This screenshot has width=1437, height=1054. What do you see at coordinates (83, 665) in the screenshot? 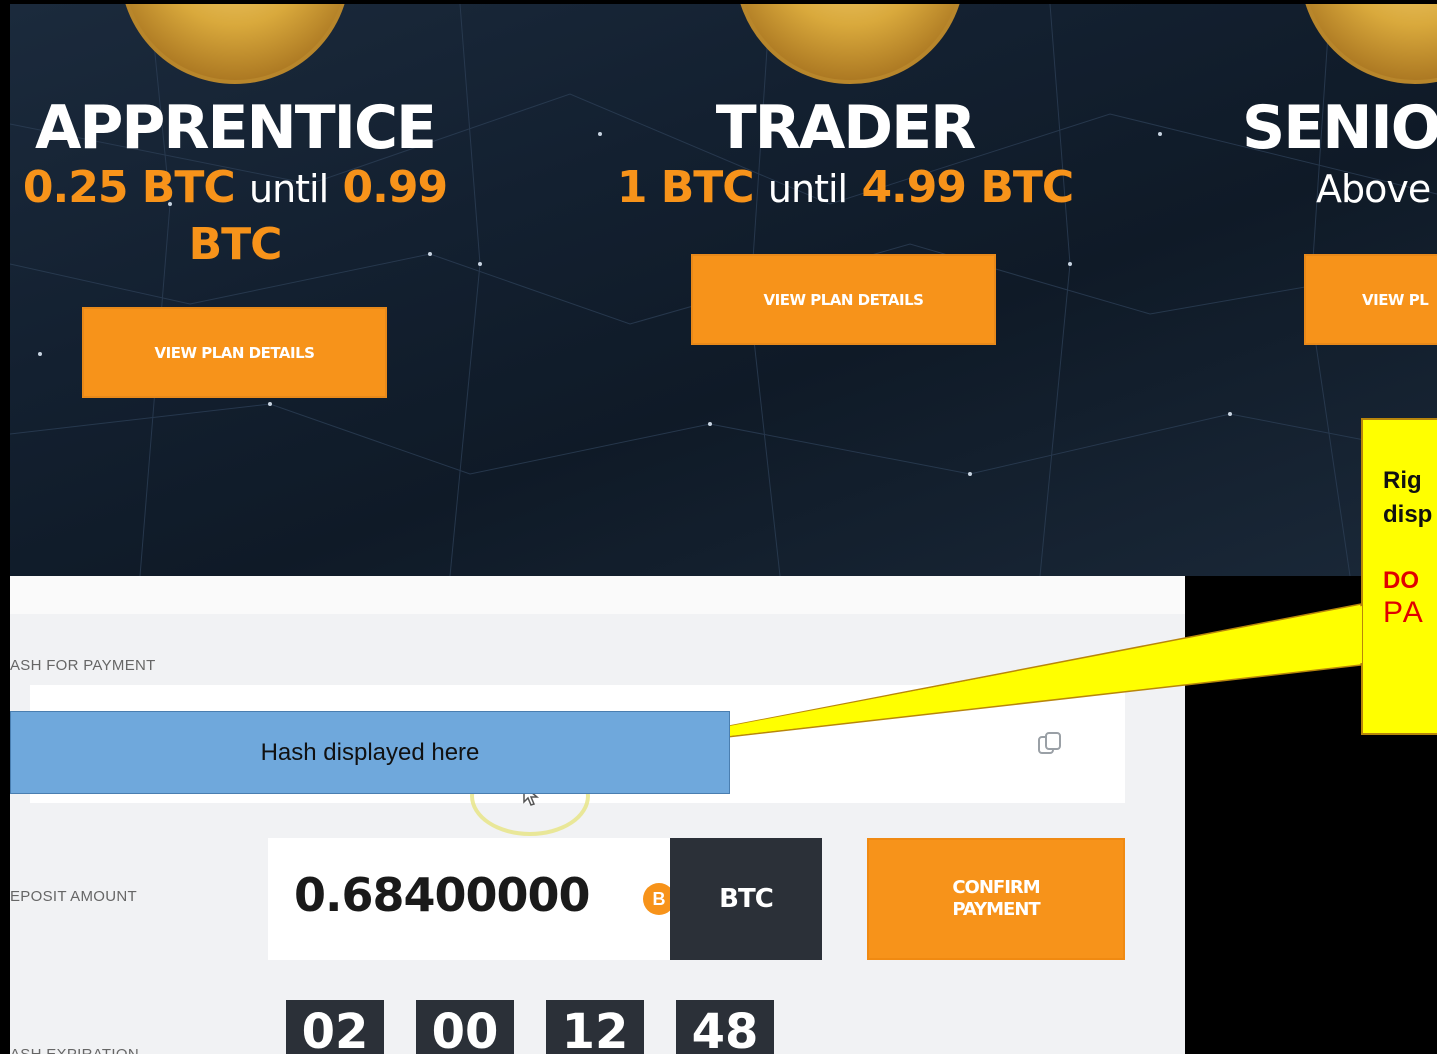
I see `hash-label: ASH FOR PAYMENT` at bounding box center [83, 665].